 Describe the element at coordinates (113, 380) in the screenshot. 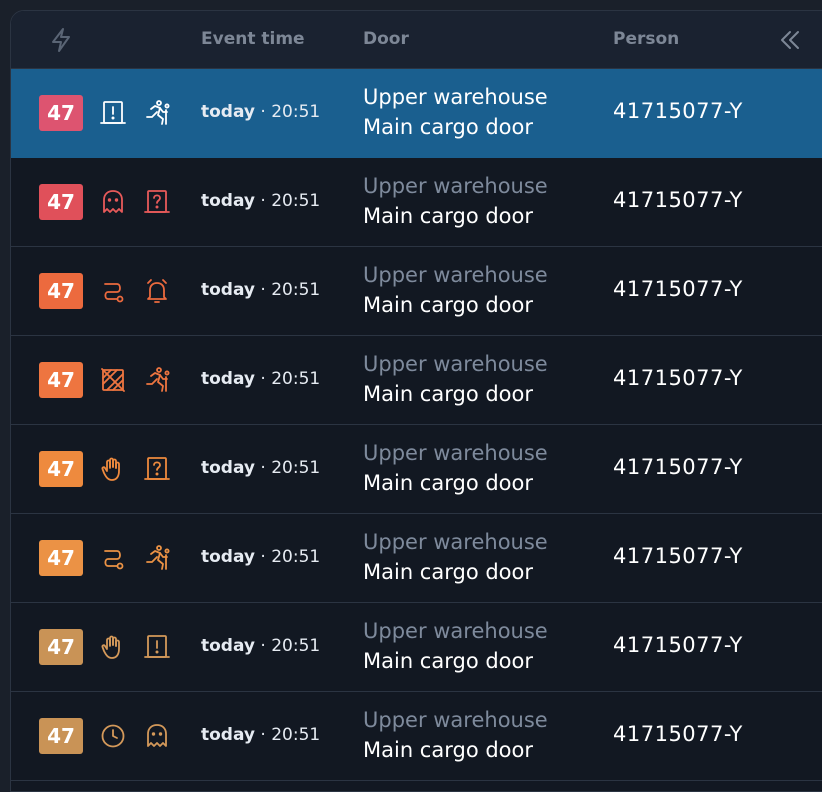

I see `tamper-icon` at that location.